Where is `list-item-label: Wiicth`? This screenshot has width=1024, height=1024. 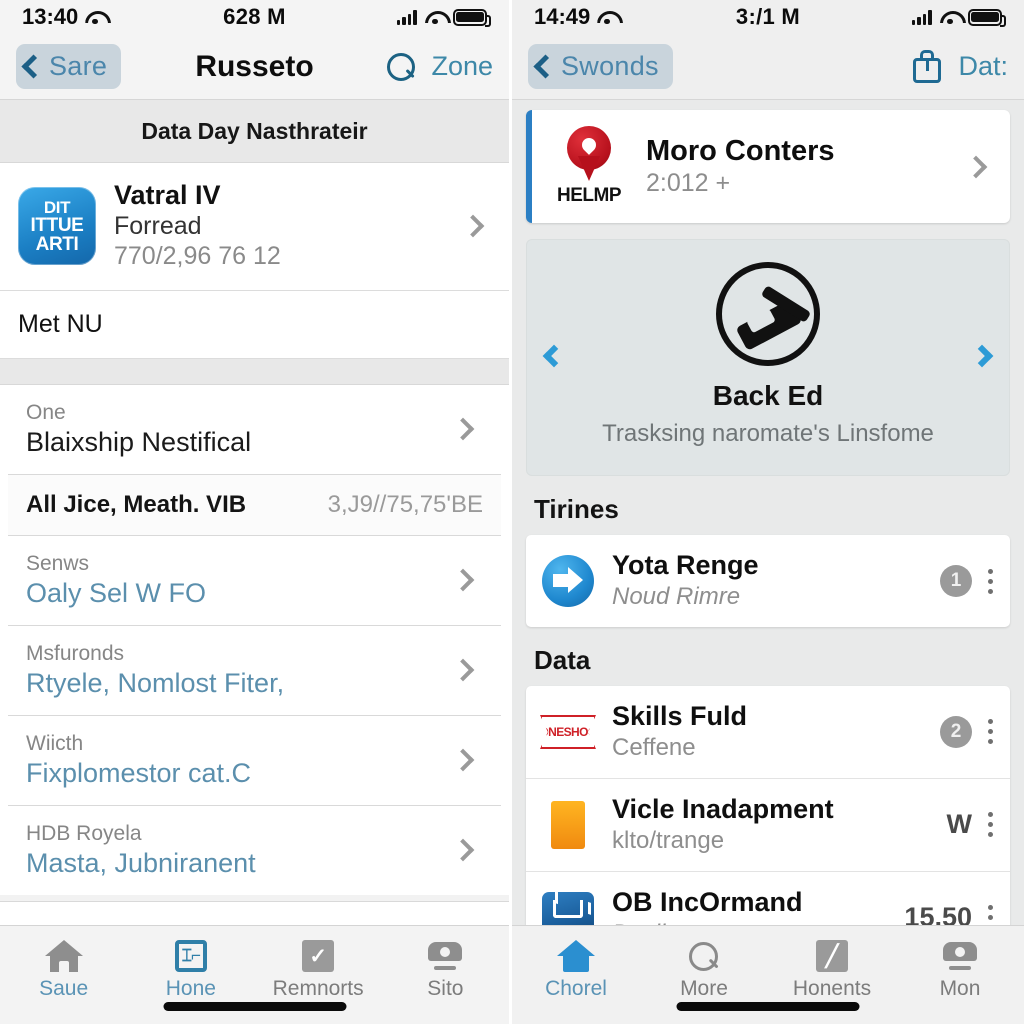
list-item-label: Wiicth is located at coordinates (55, 743).